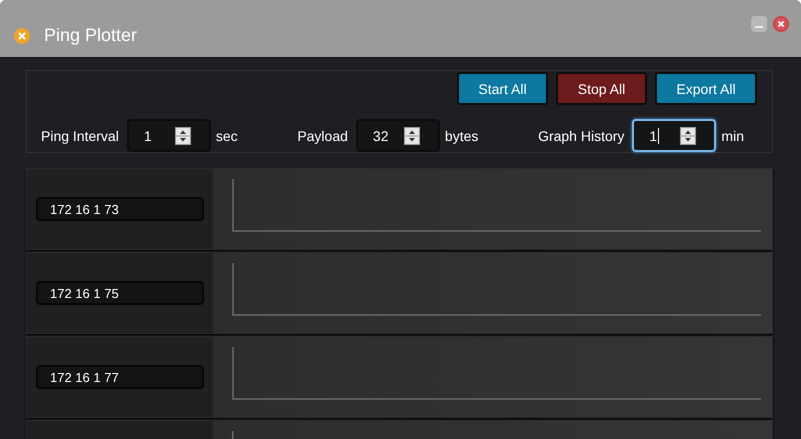 This screenshot has width=801, height=439. Describe the element at coordinates (22, 36) in the screenshot. I see `app-icon` at that location.